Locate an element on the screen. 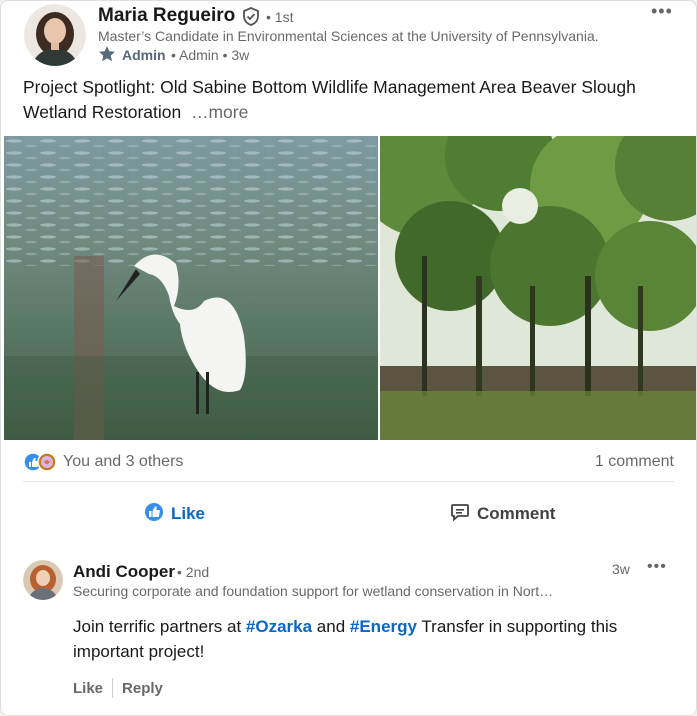  author-name: Maria Regueiro is located at coordinates (166, 16).